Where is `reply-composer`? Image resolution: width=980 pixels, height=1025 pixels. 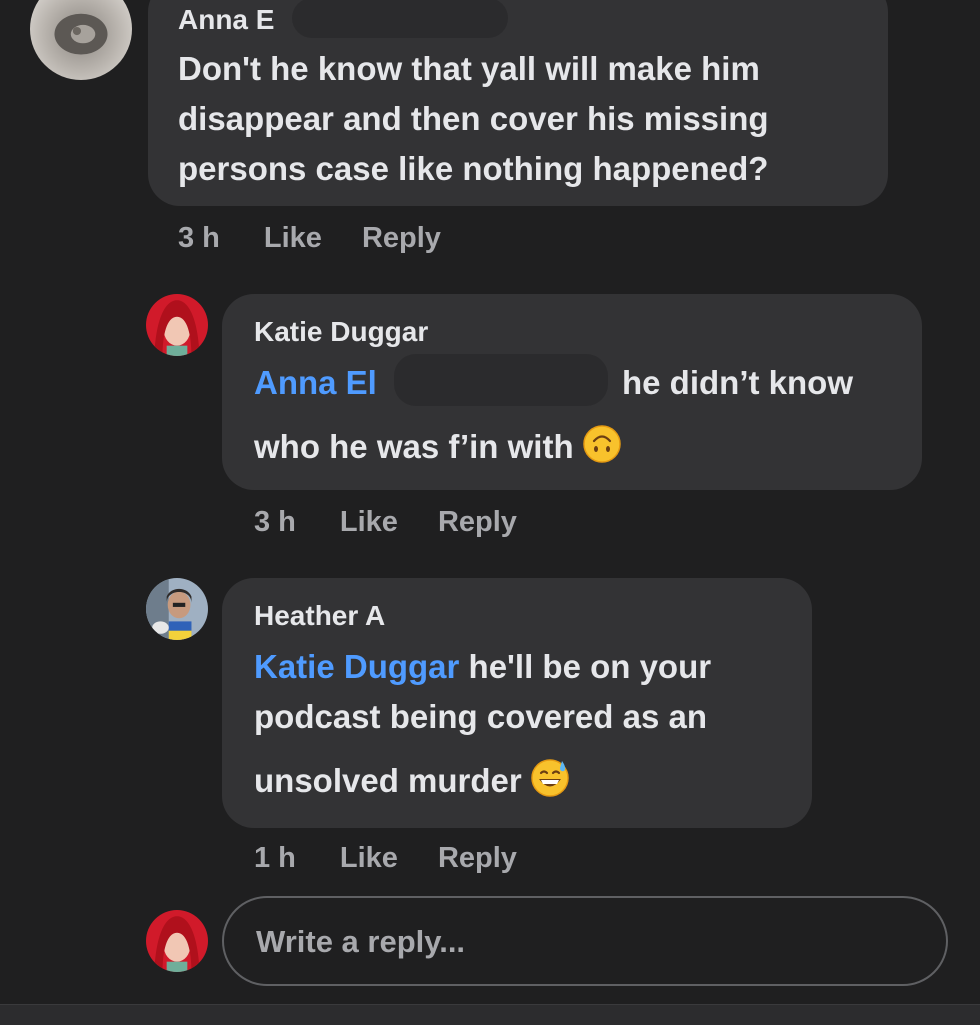
reply-composer is located at coordinates (585, 941).